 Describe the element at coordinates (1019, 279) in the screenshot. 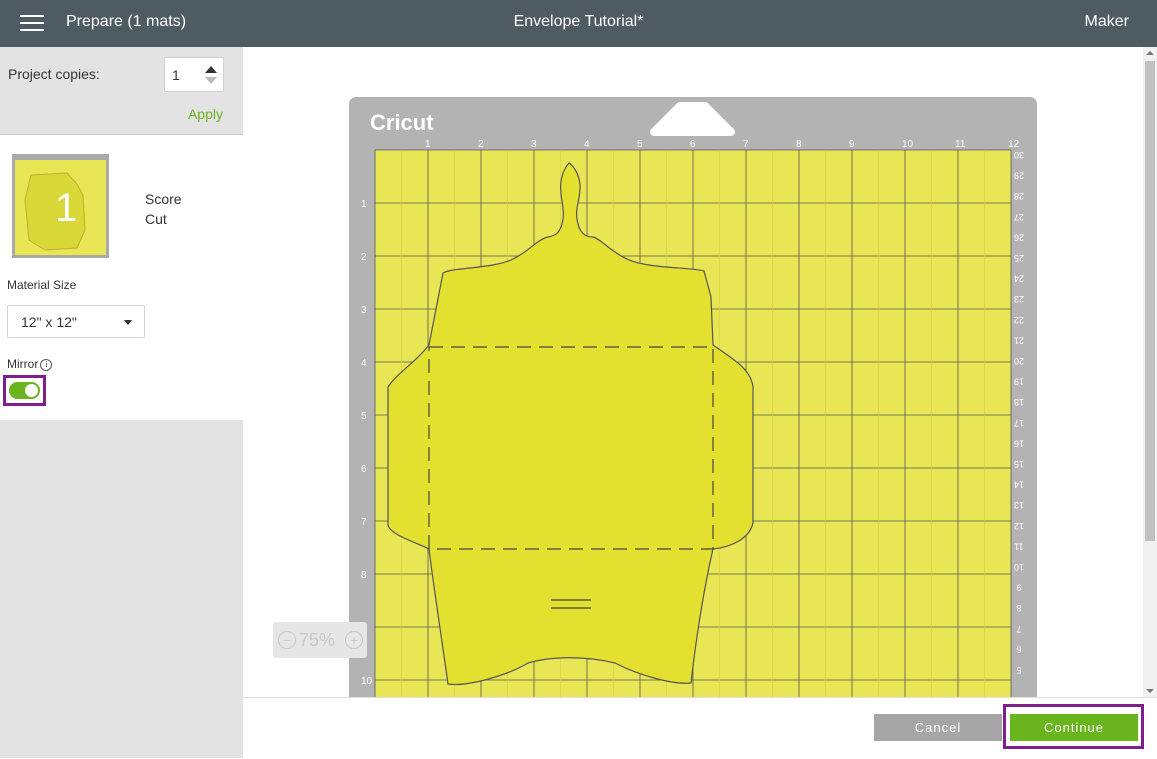

I see `right-ruler-label: 24` at that location.